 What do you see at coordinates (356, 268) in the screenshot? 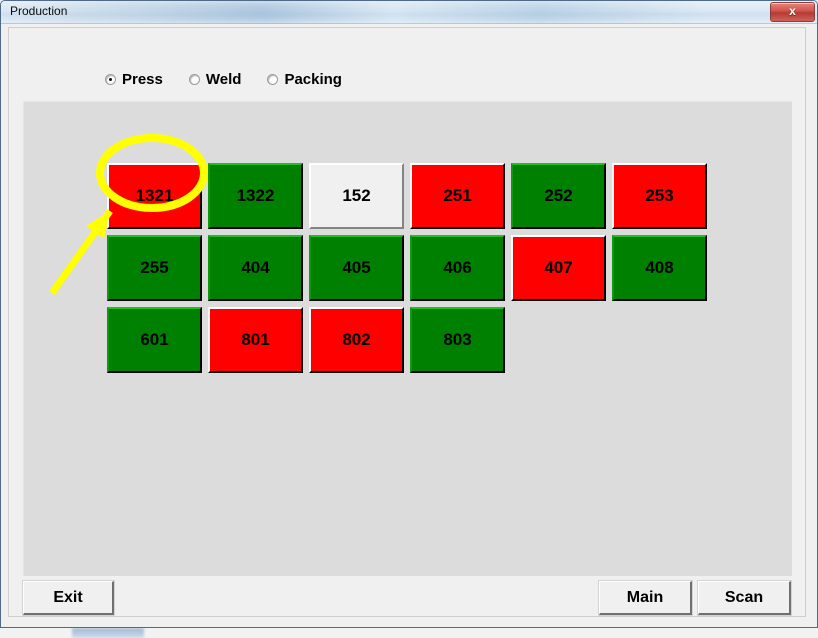
I see `machine-button-405: 405` at bounding box center [356, 268].